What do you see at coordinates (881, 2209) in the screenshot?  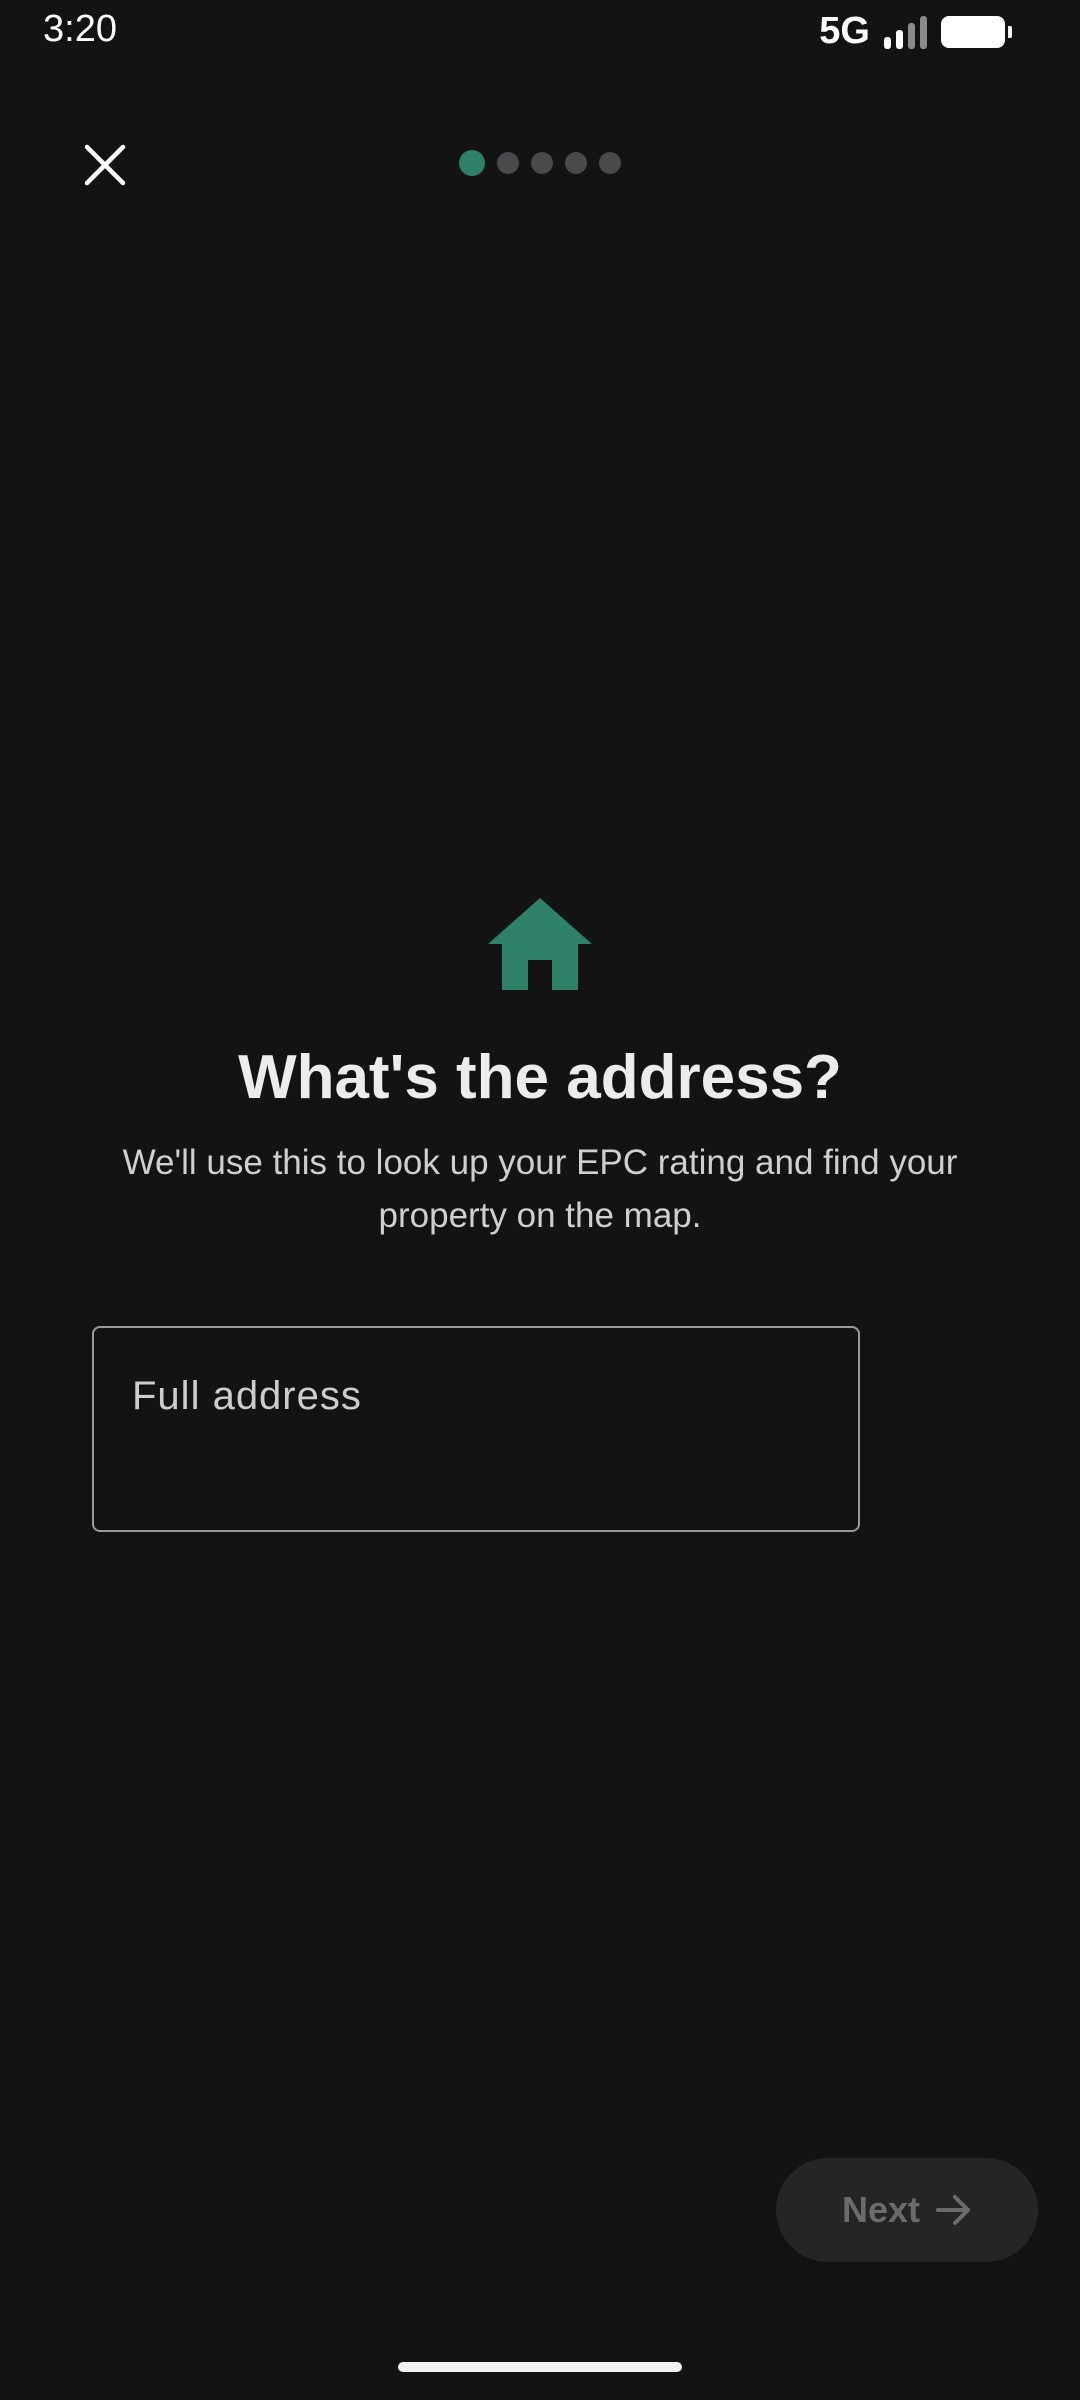 I see `next-button-label: Next` at bounding box center [881, 2209].